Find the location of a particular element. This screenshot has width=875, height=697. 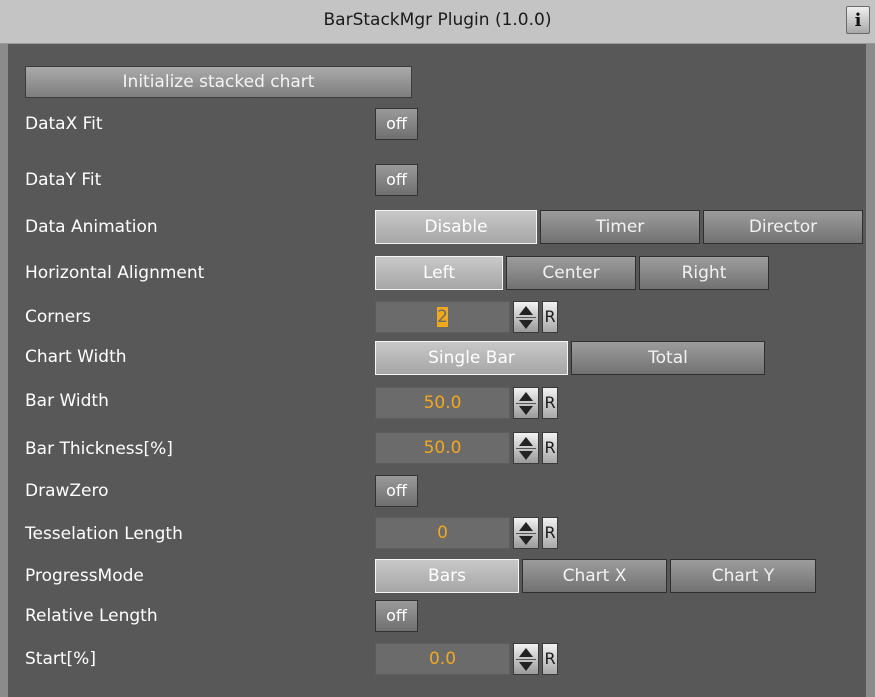

tesselation-length-label: Tesselation Length is located at coordinates (104, 534).